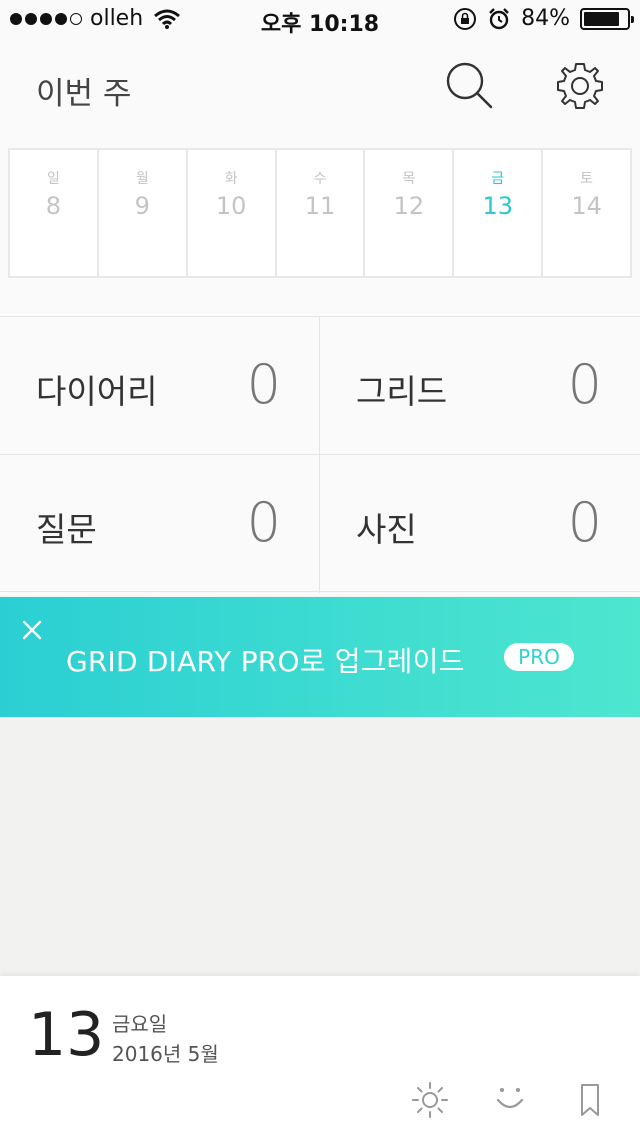  I want to click on page-title: 이번 주, so click(84, 94).